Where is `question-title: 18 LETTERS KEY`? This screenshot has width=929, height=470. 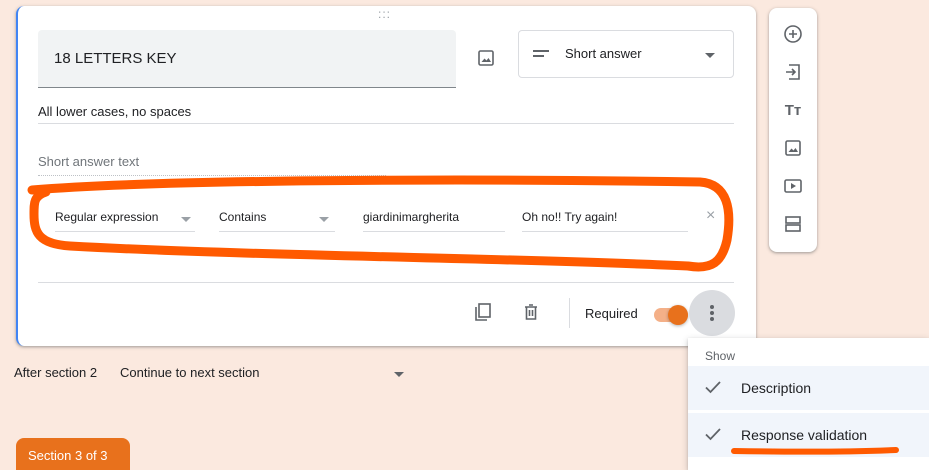 question-title: 18 LETTERS KEY is located at coordinates (115, 58).